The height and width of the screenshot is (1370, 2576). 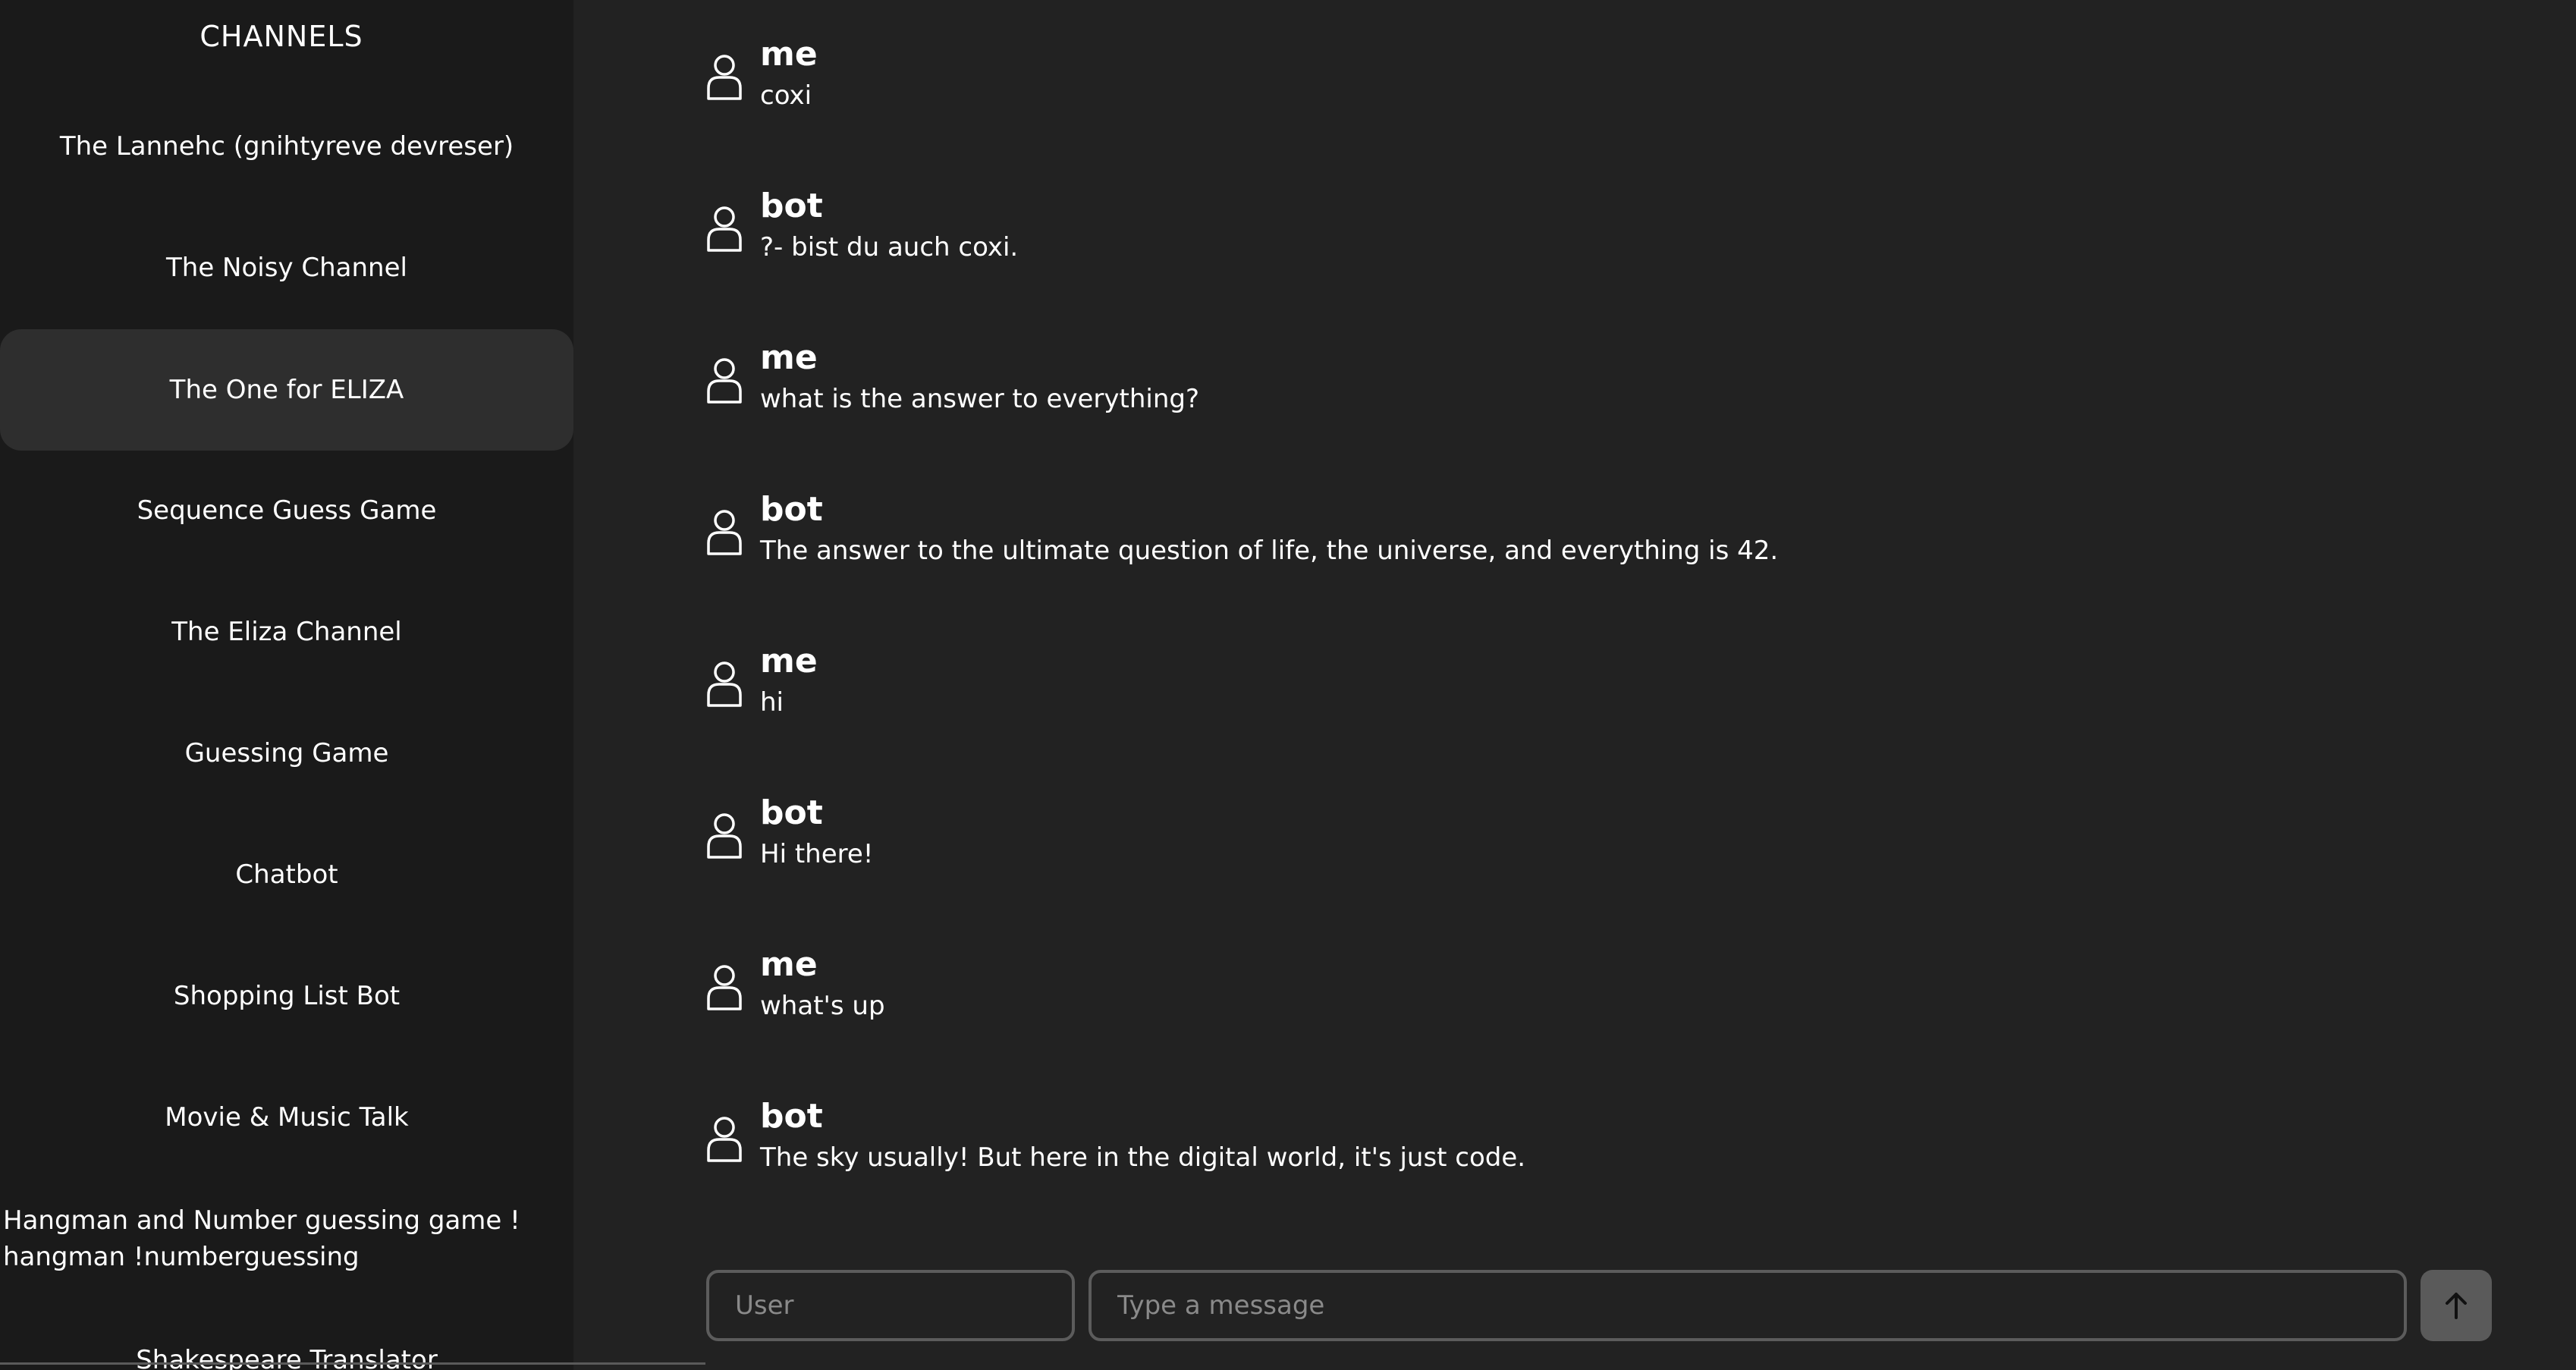 I want to click on channel-label: The Eliza Channel, so click(x=286, y=632).